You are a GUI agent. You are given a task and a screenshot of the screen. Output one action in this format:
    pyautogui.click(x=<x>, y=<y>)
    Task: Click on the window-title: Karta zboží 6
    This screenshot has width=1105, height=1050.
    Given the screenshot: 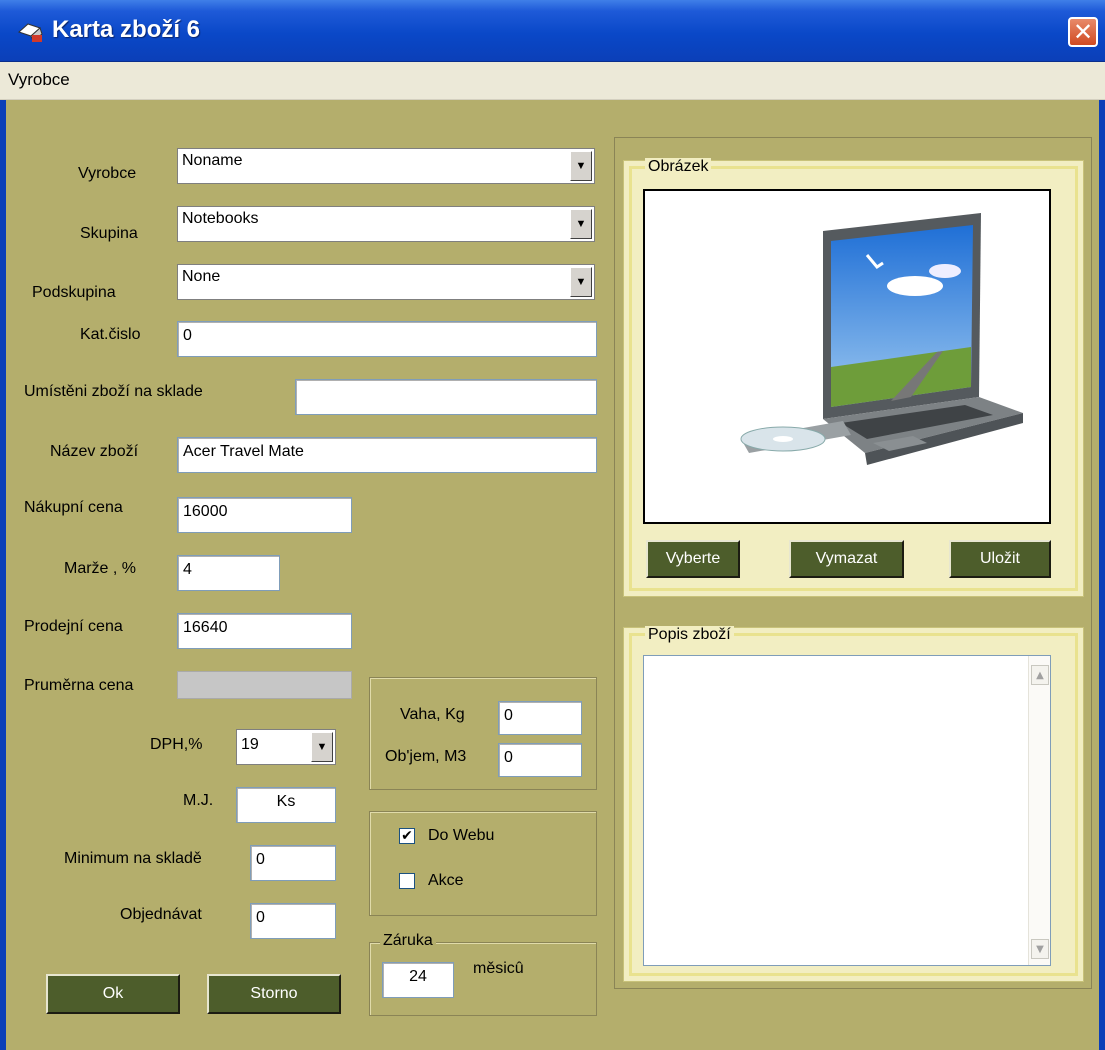 What is the action you would take?
    pyautogui.click(x=126, y=29)
    